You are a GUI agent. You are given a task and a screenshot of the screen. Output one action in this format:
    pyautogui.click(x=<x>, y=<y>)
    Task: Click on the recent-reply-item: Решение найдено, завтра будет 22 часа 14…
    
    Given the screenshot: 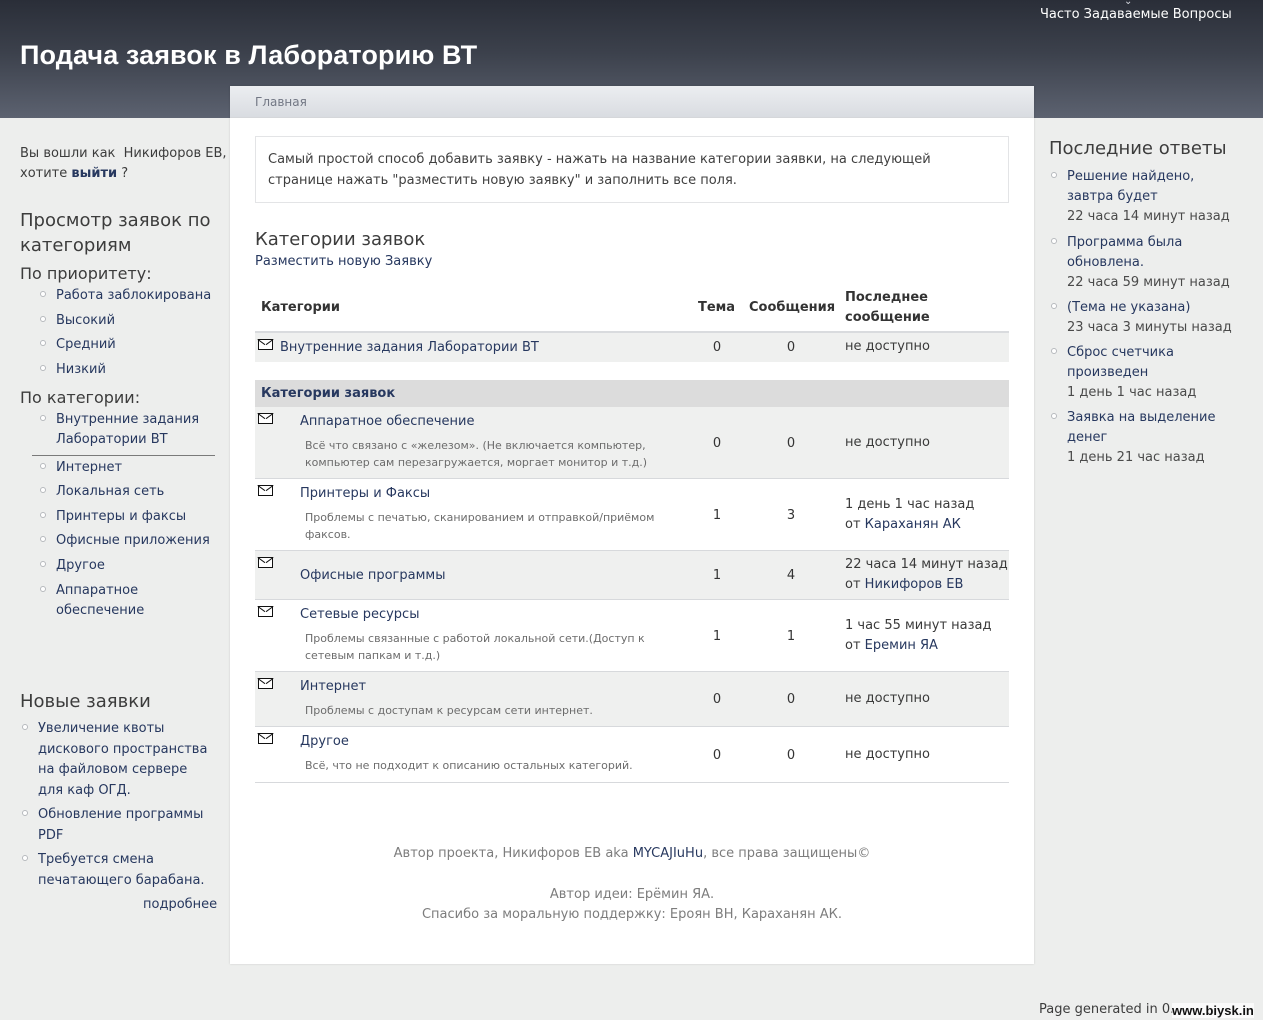 What is the action you would take?
    pyautogui.click(x=1154, y=197)
    